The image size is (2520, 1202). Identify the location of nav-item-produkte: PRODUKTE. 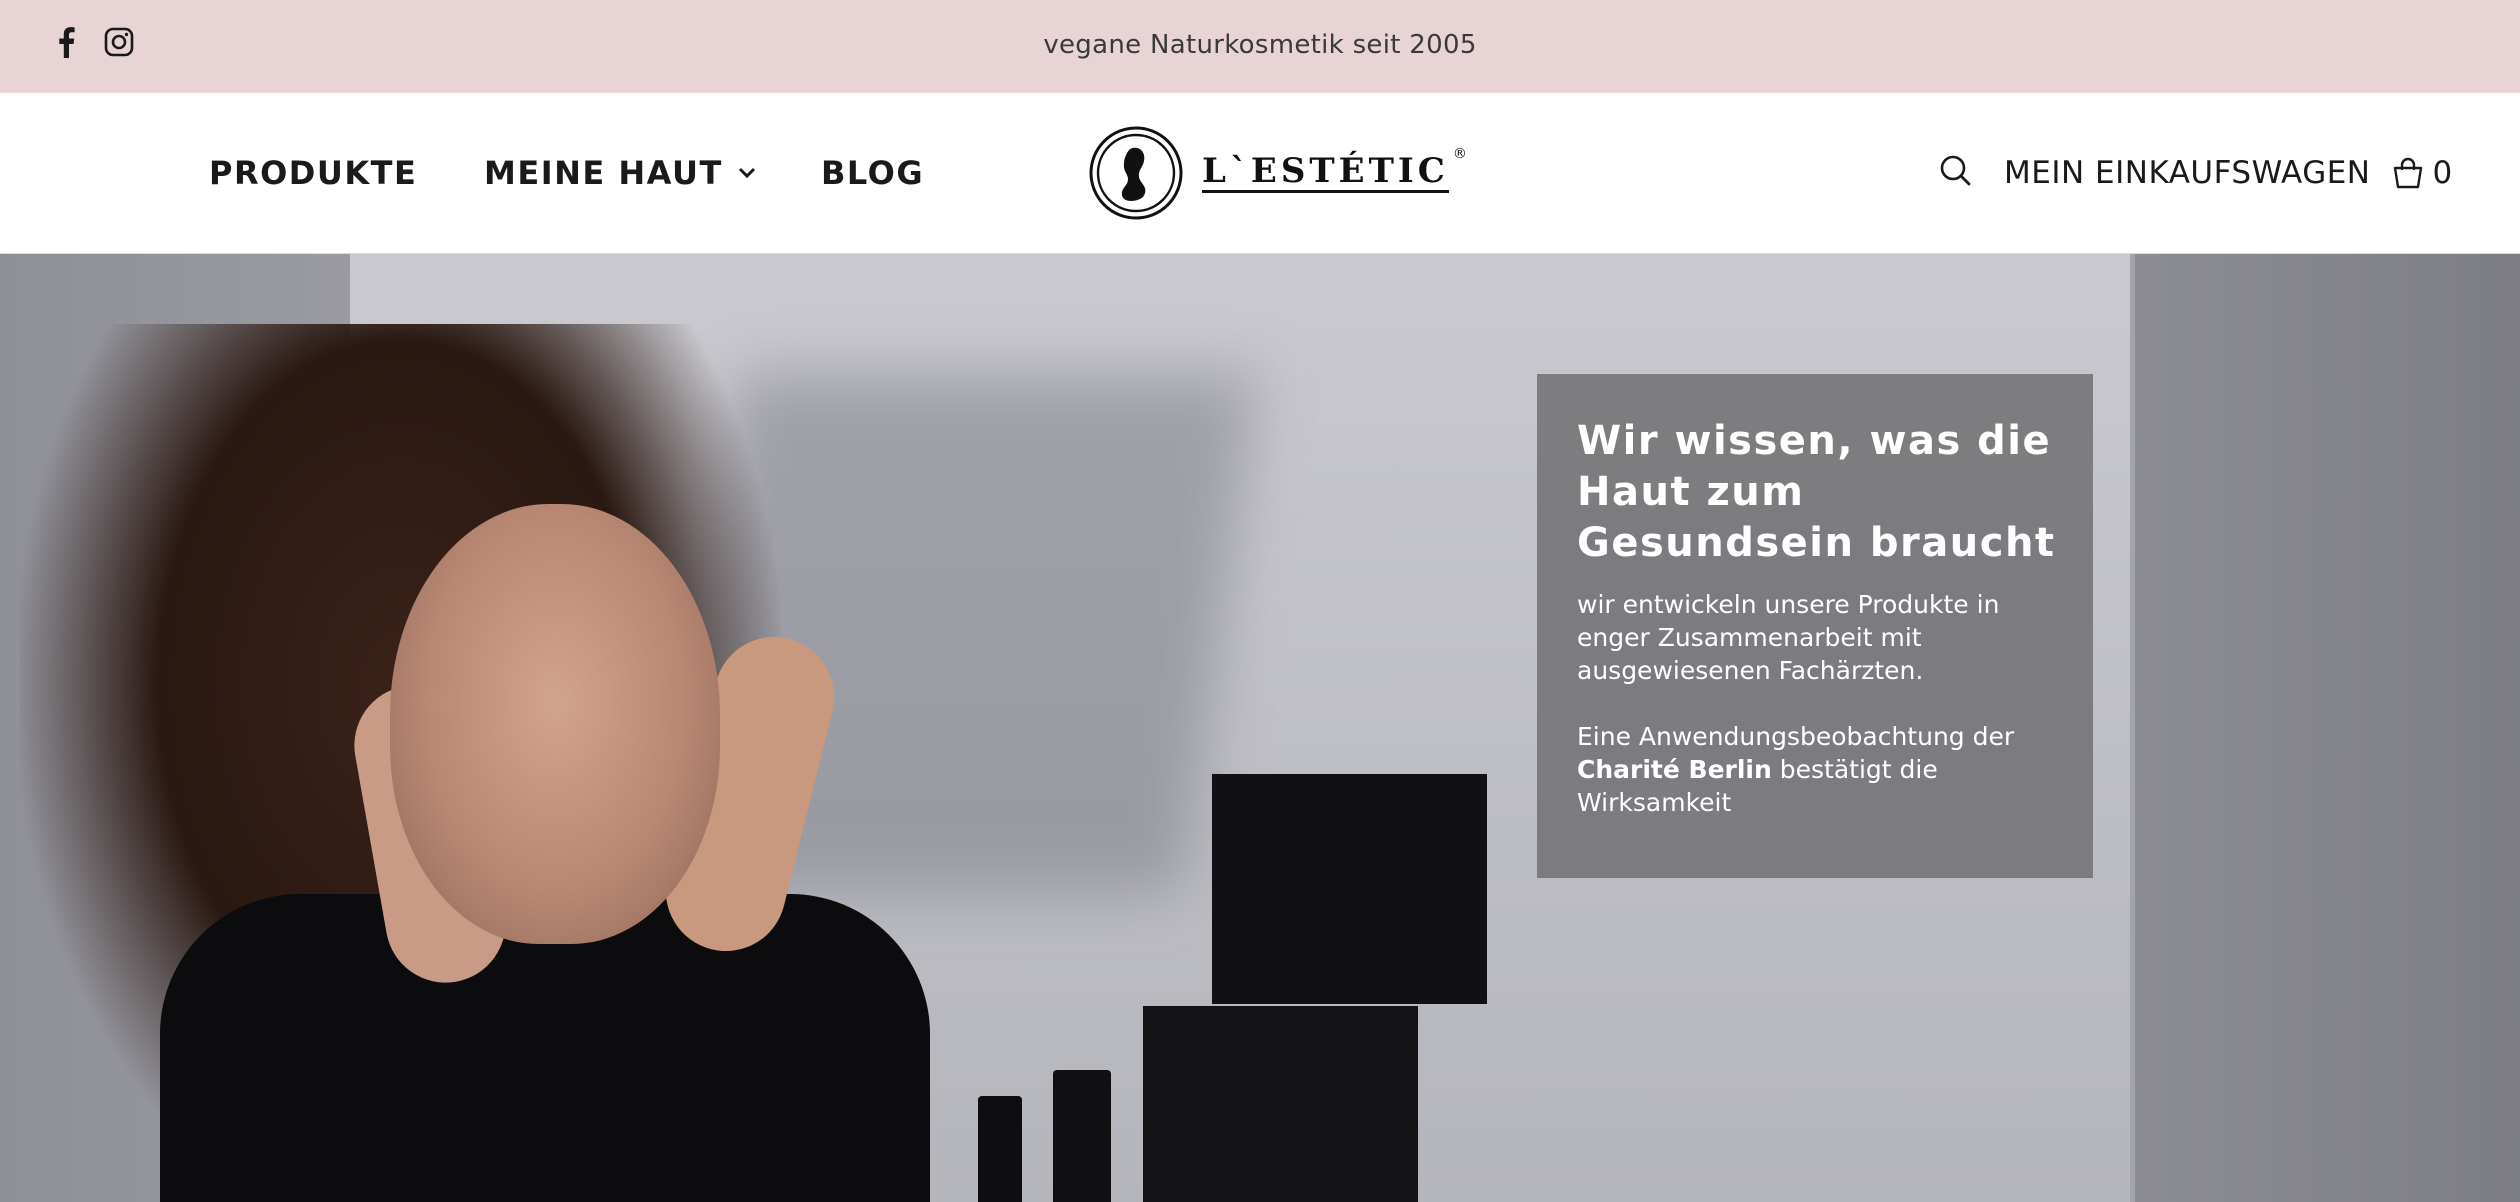
(313, 173).